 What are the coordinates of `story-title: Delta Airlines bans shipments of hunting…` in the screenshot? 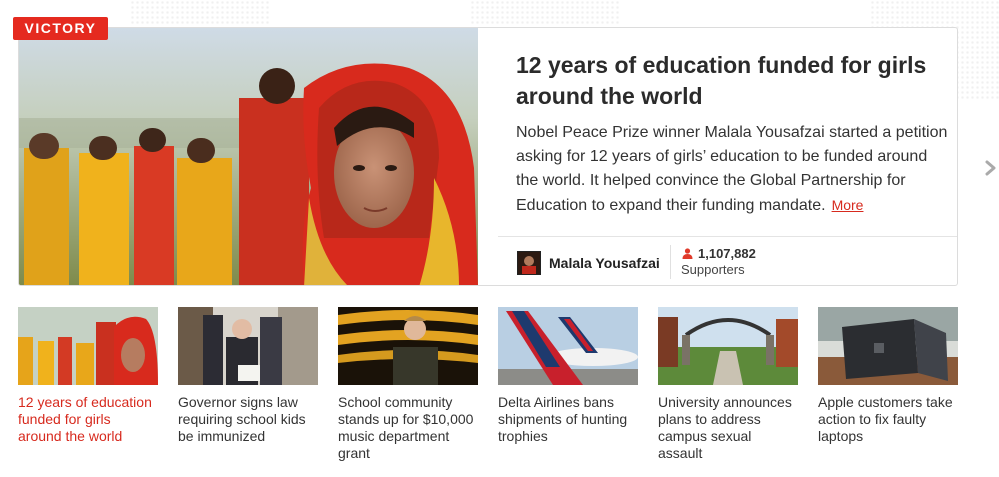 It's located at (568, 419).